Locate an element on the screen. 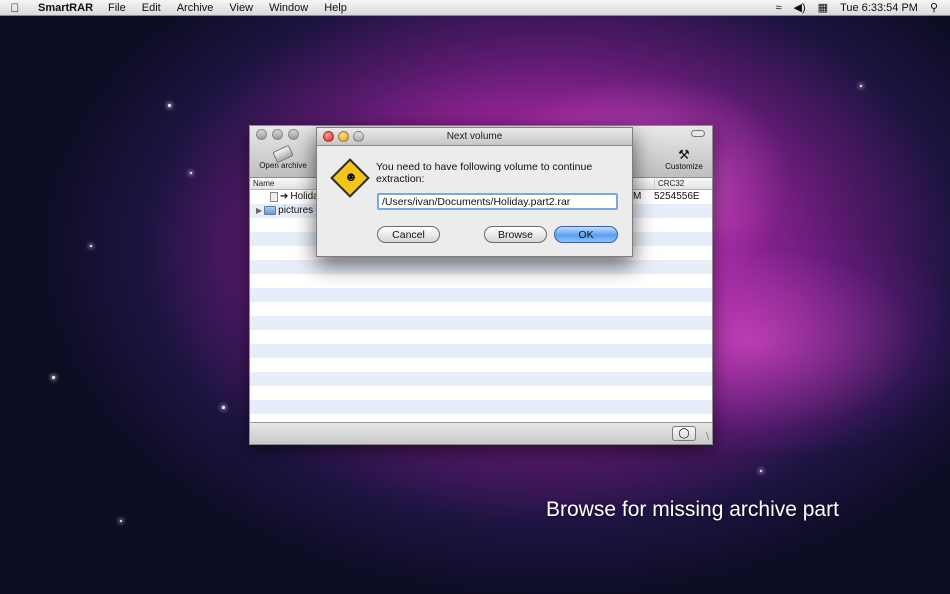  file-size: M is located at coordinates (637, 196).